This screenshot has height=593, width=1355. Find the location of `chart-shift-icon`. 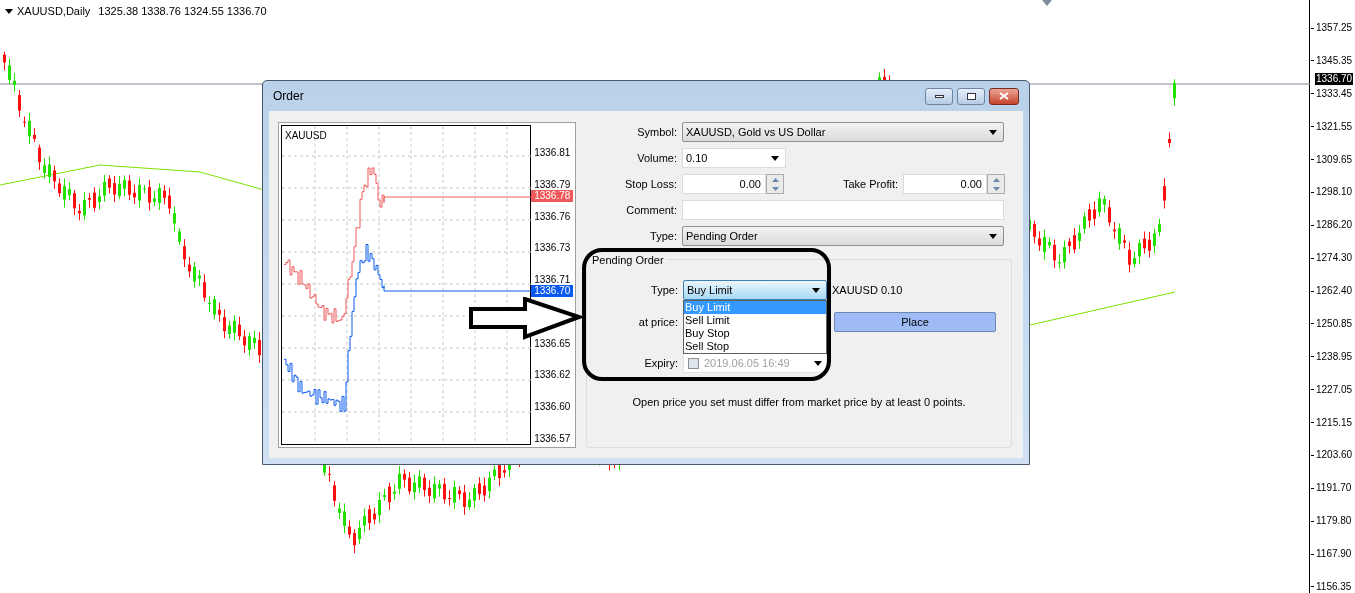

chart-shift-icon is located at coordinates (1047, 3).